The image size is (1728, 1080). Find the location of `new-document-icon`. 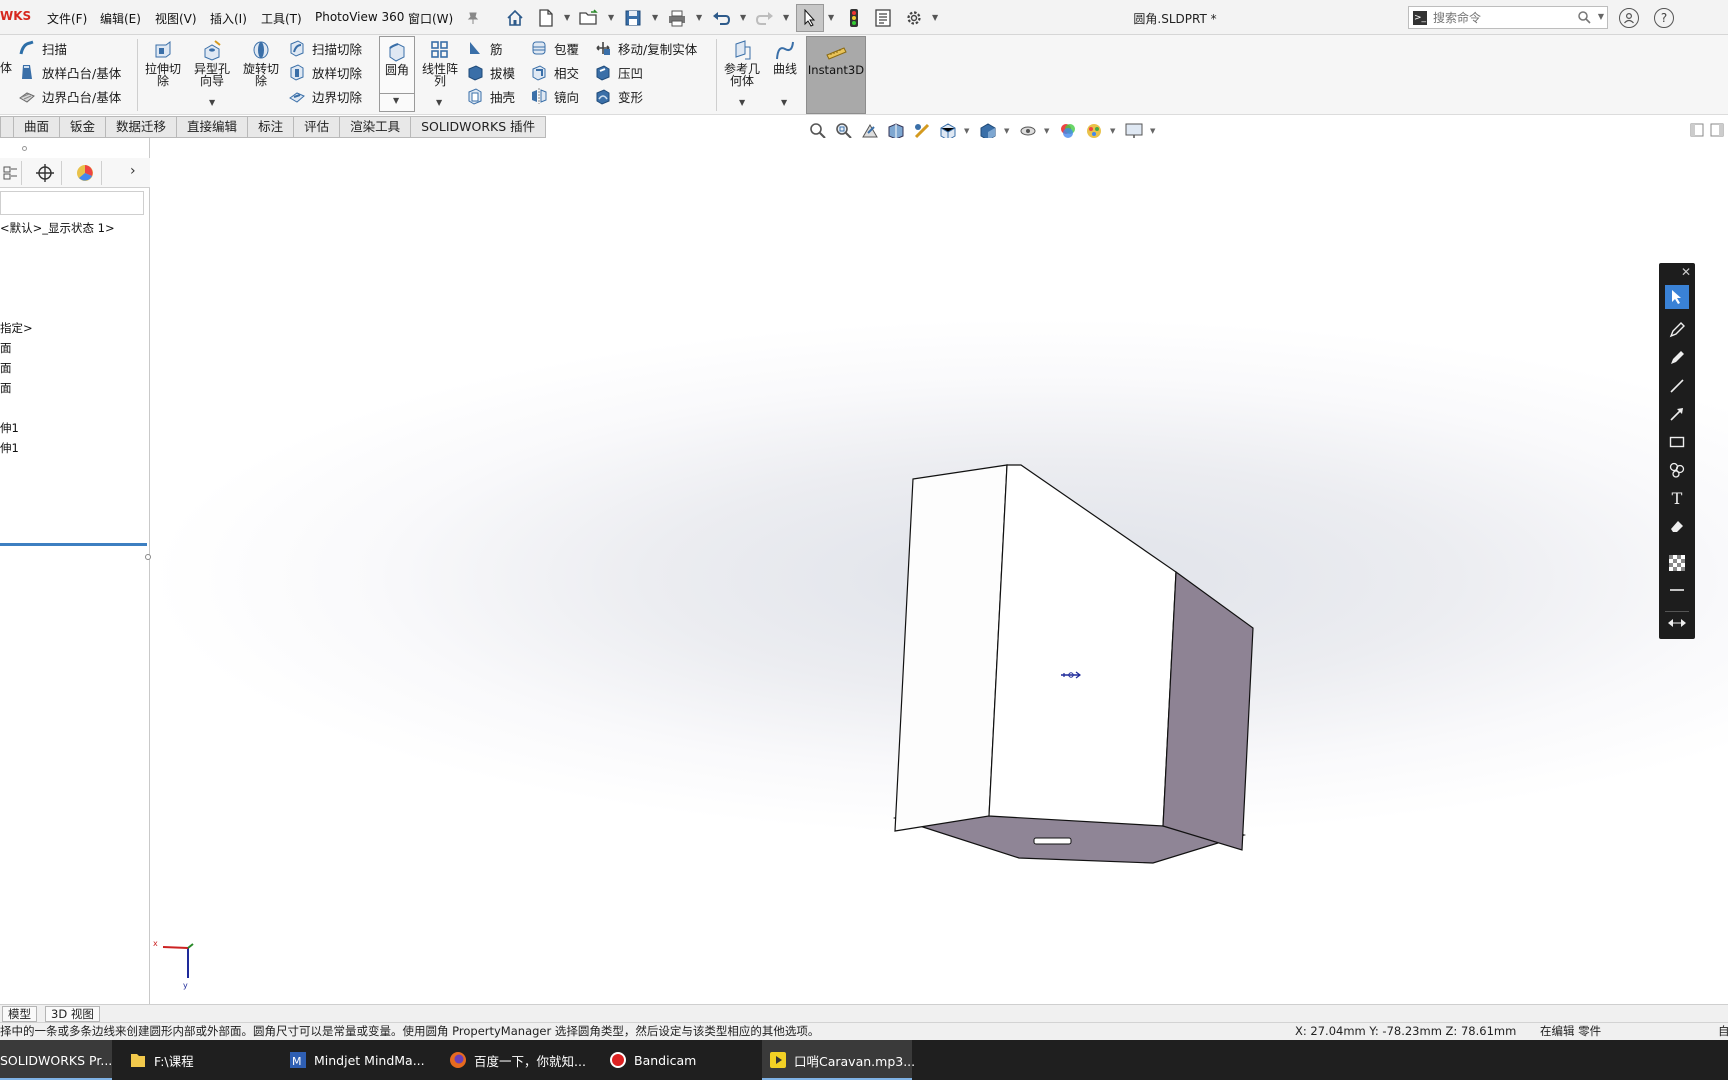

new-document-icon is located at coordinates (546, 18).